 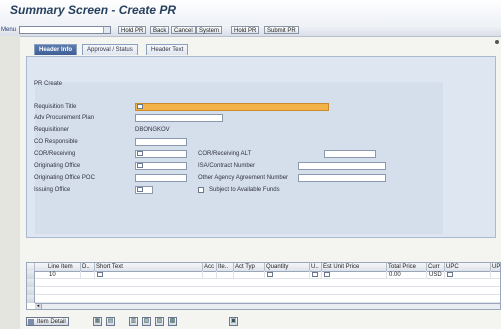 I want to click on requisition-title-label: Requisition Title, so click(x=55, y=107).